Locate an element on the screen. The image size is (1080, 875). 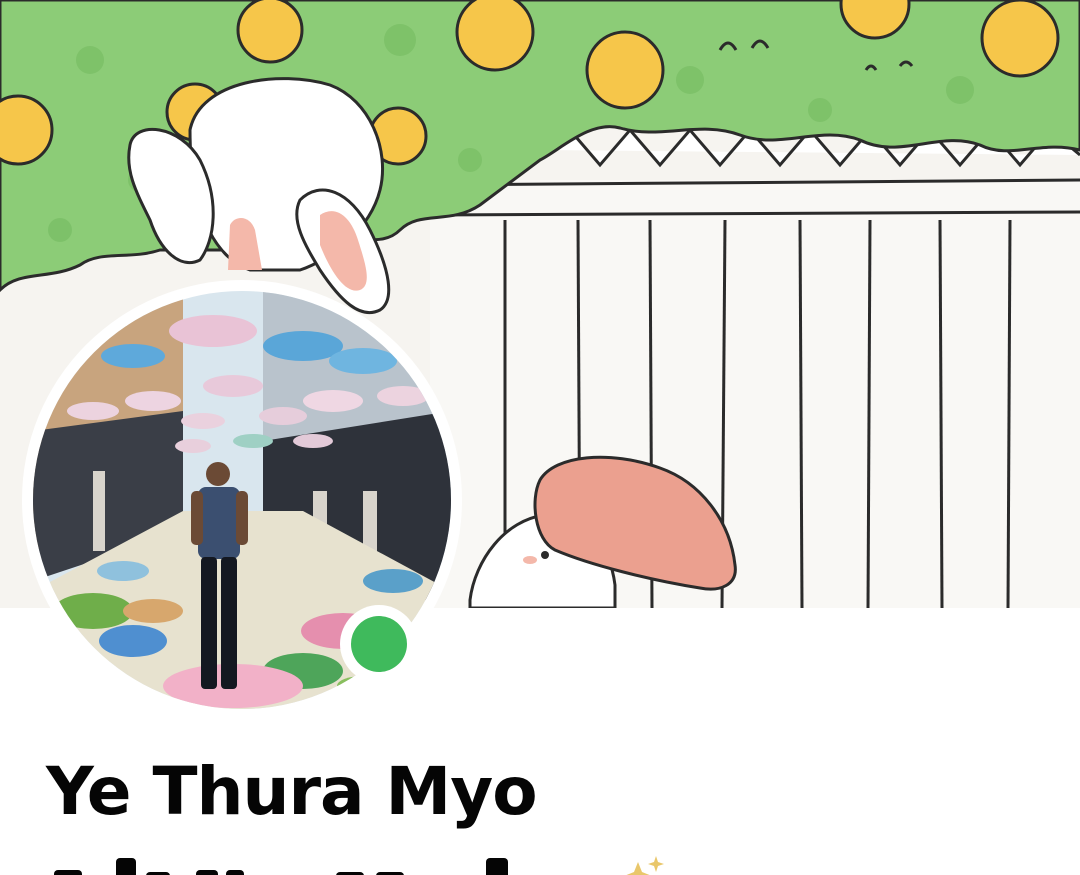
online-dot-icon is located at coordinates (379, 644).